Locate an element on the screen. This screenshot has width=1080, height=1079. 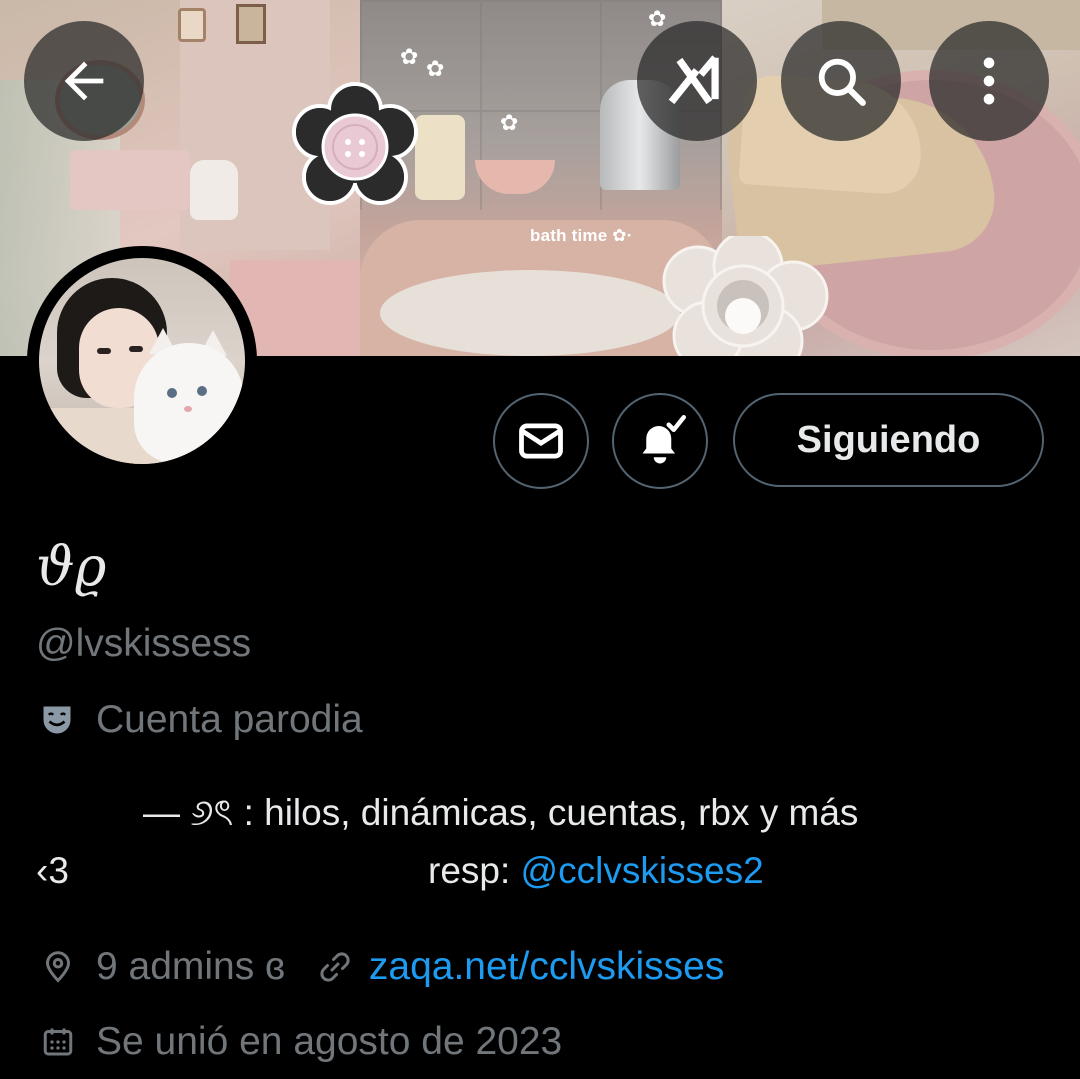
arrow-left-icon is located at coordinates (84, 81).